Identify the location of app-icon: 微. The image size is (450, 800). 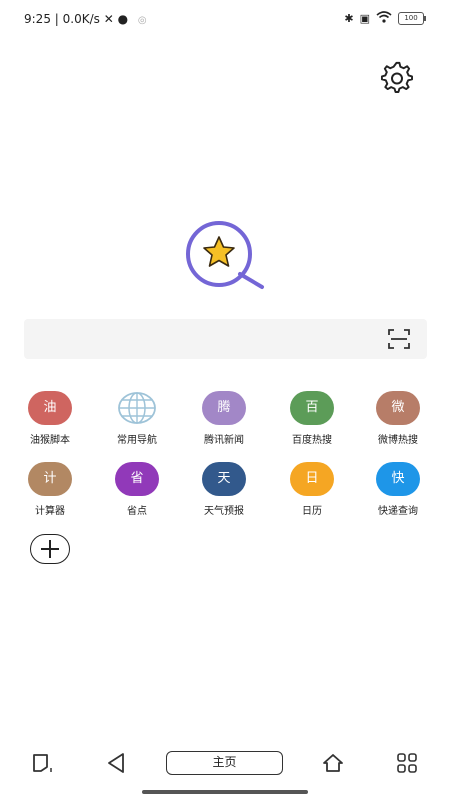
(398, 408).